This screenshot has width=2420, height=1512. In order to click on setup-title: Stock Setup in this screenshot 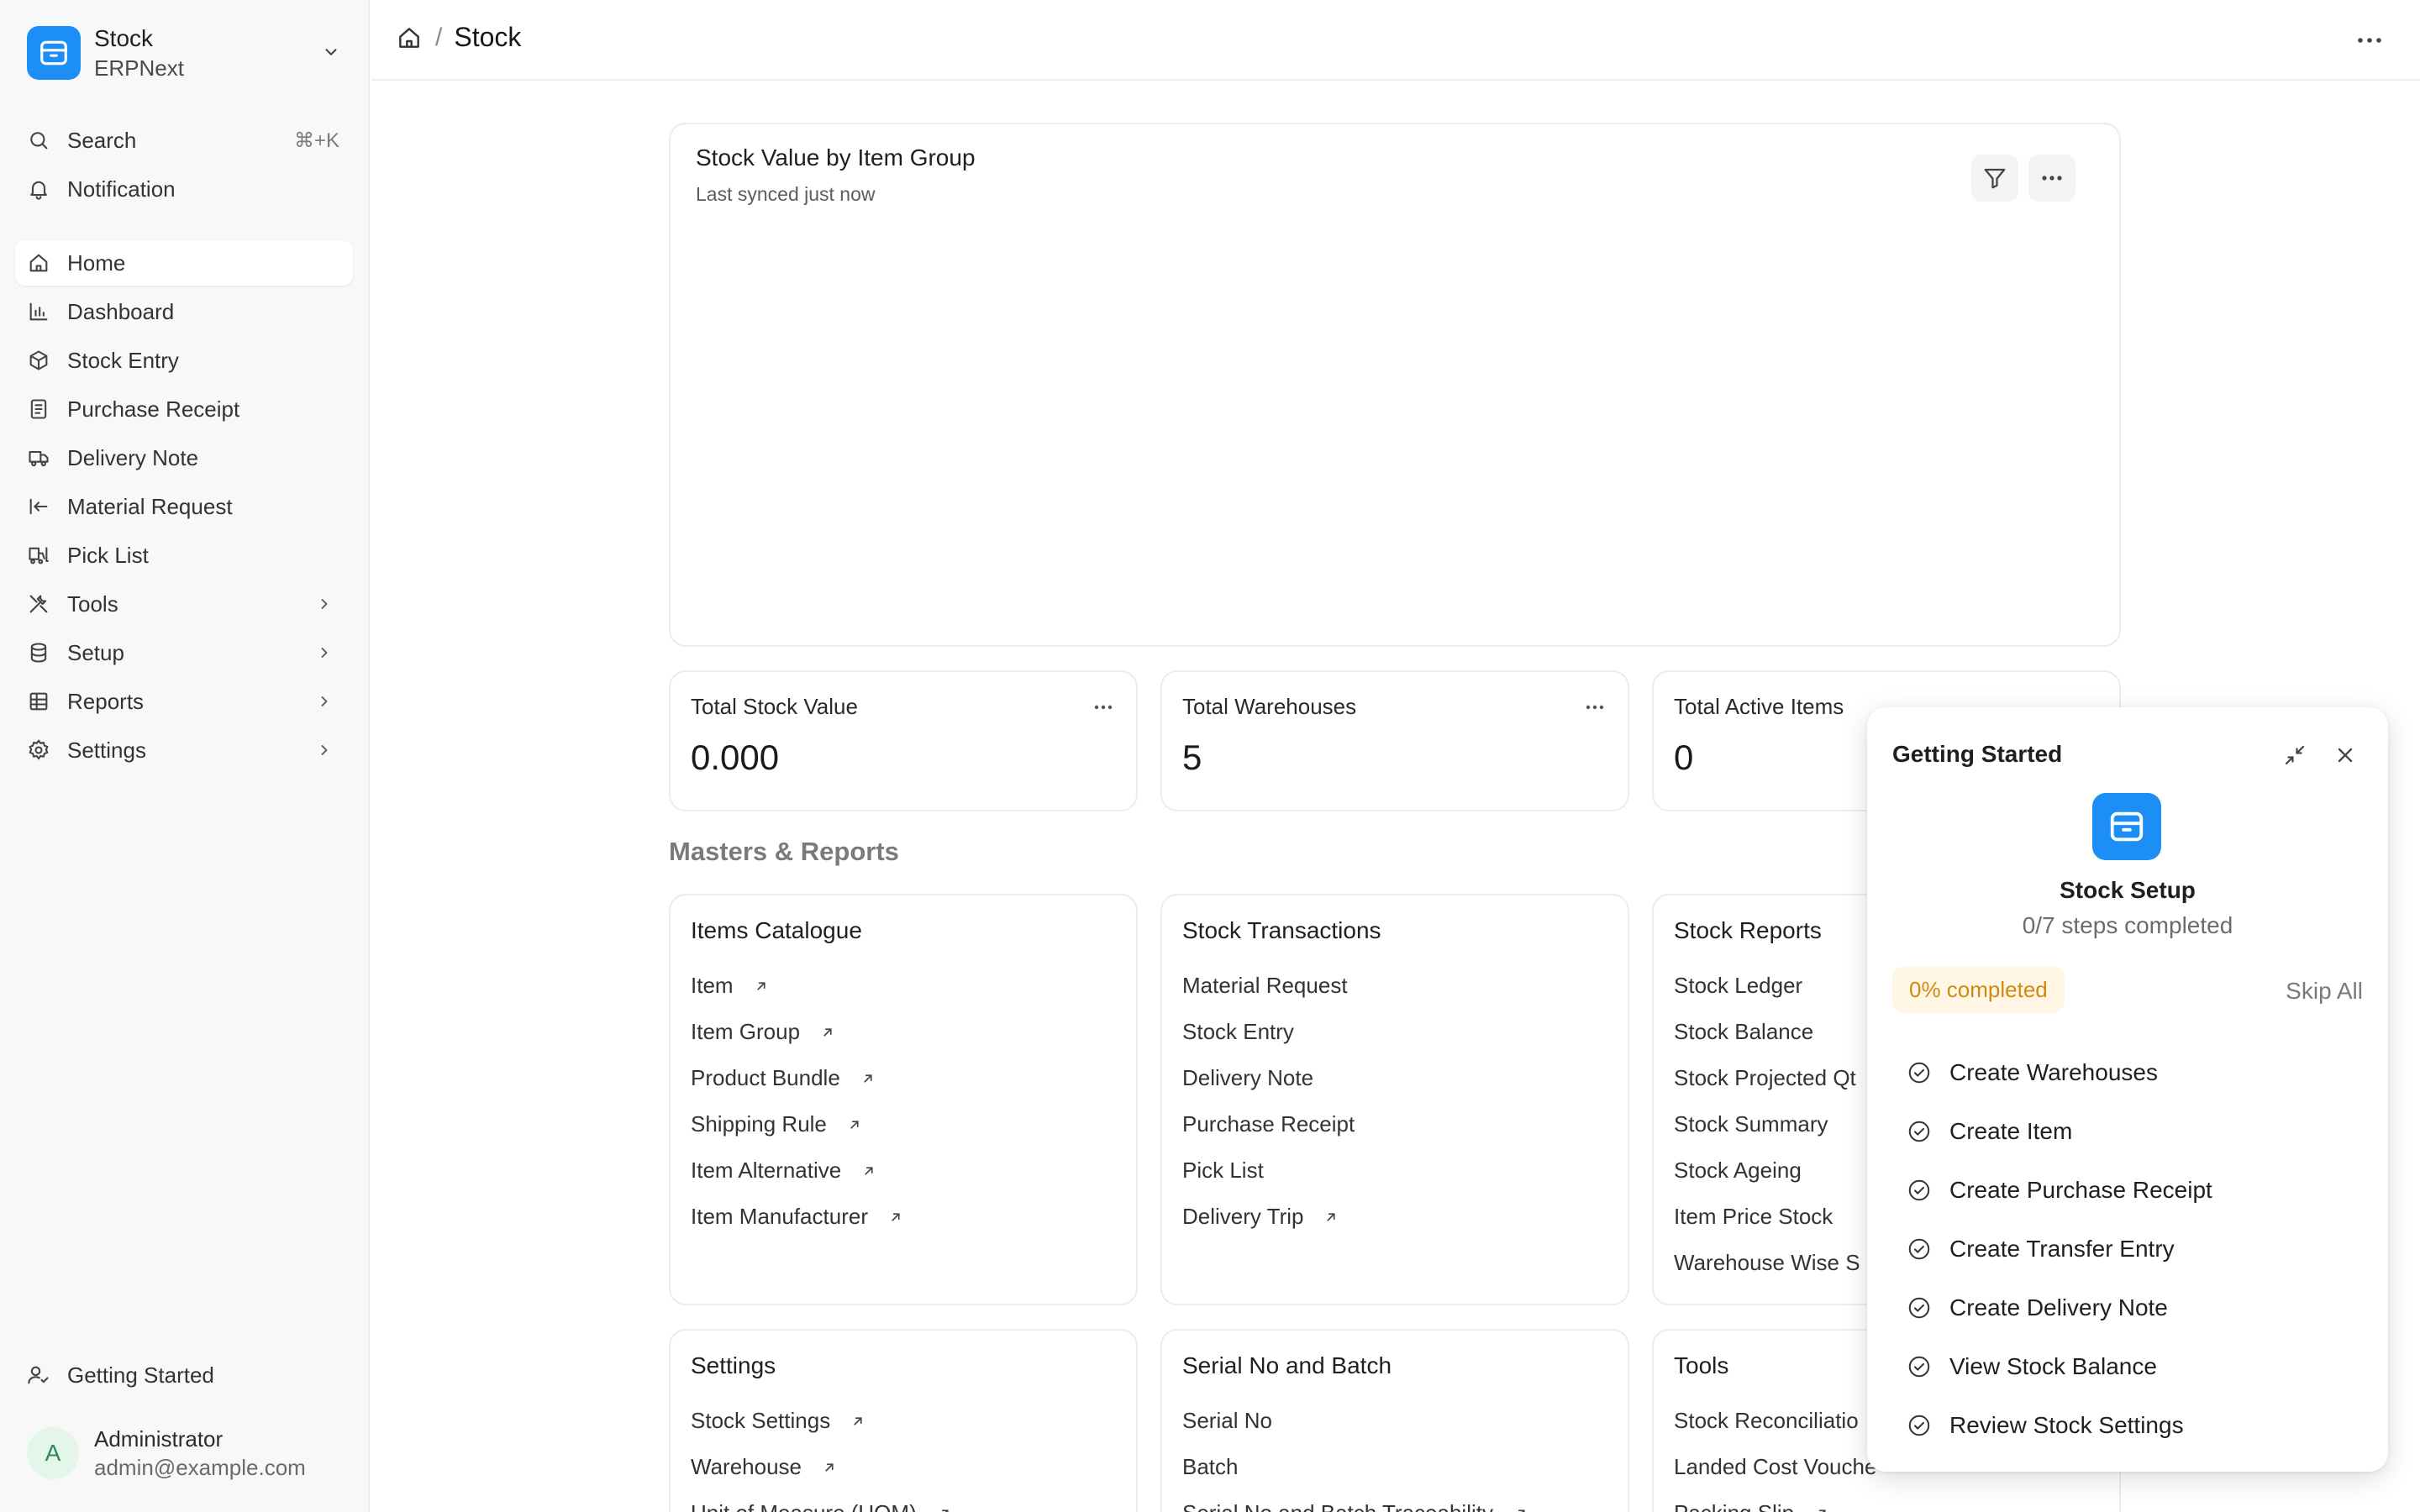, I will do `click(2128, 890)`.